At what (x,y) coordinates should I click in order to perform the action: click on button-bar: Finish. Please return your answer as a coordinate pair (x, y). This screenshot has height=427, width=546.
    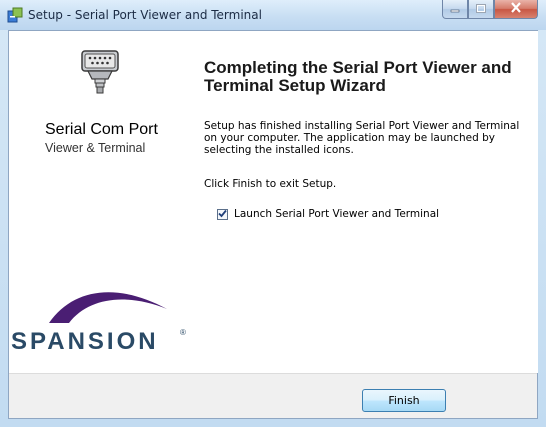
    Looking at the image, I should click on (273, 395).